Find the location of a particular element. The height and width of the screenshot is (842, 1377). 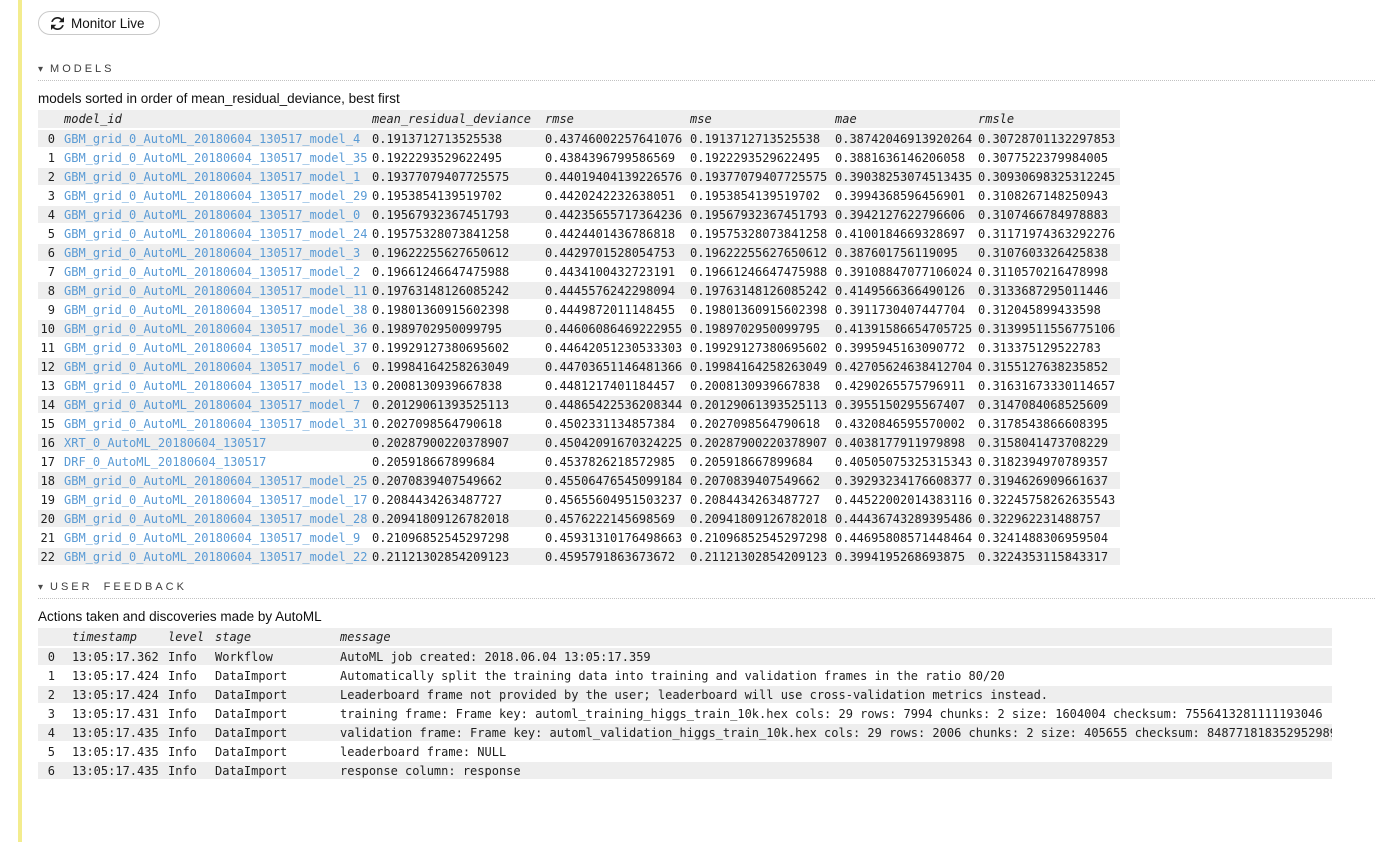

row-index: 18 is located at coordinates (51, 481).